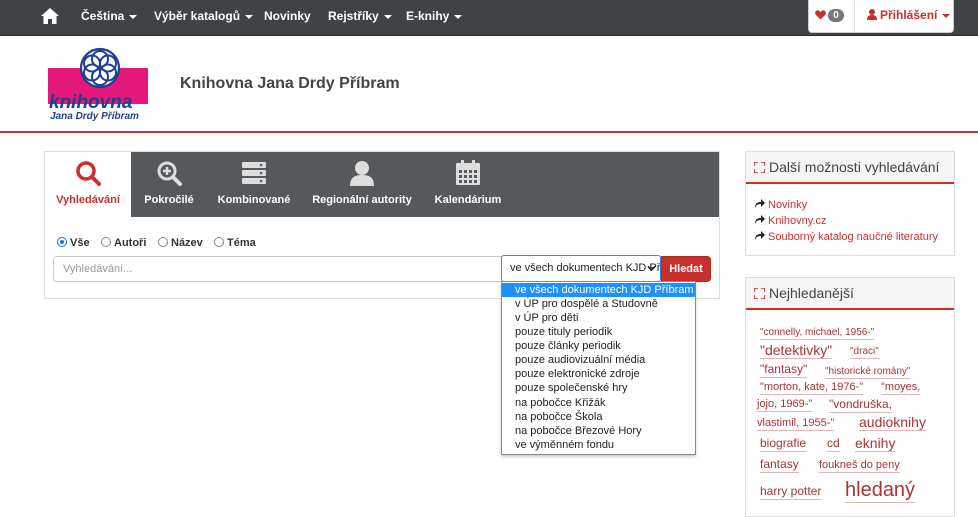  What do you see at coordinates (468, 172) in the screenshot?
I see `calendar-icon` at bounding box center [468, 172].